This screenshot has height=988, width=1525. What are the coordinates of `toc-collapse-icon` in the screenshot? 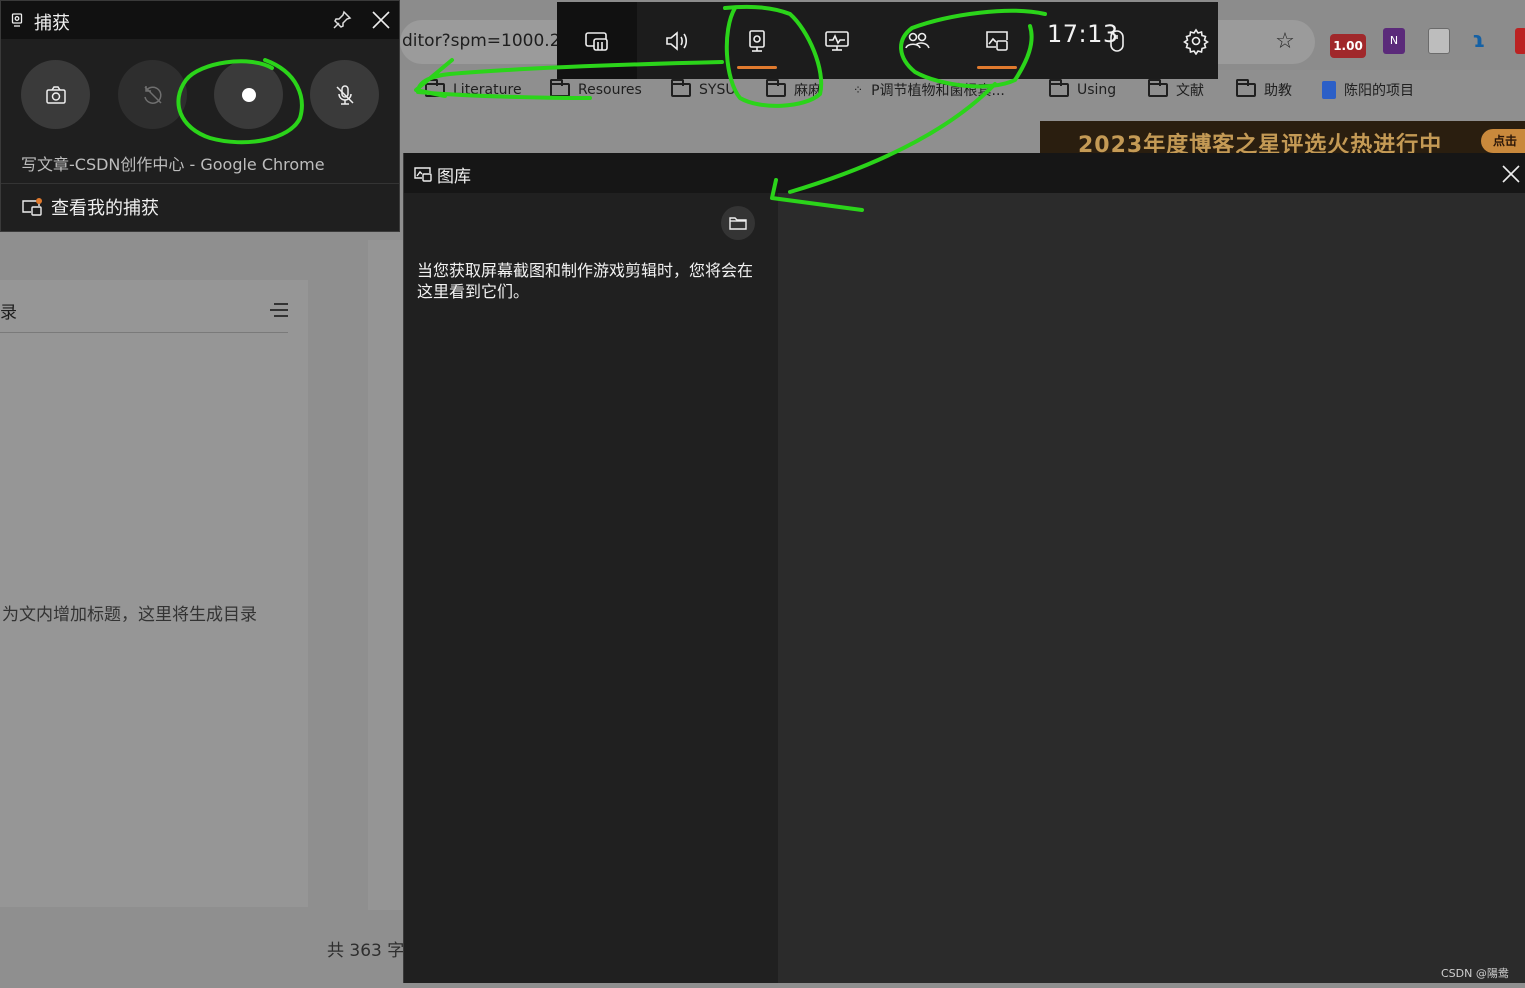 It's located at (279, 310).